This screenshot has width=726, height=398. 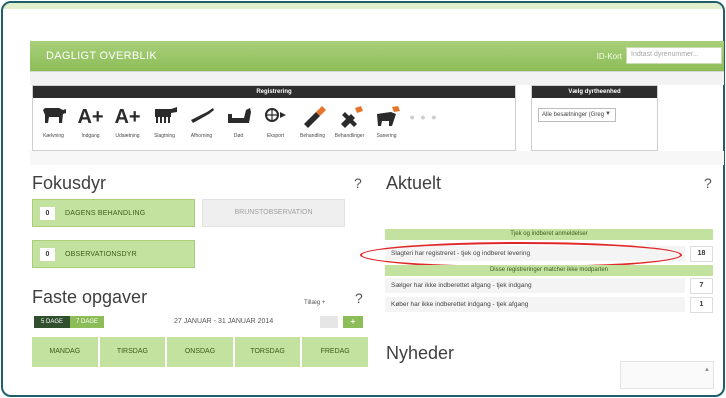 What do you see at coordinates (201, 115) in the screenshot?
I see `dehorning-icon` at bounding box center [201, 115].